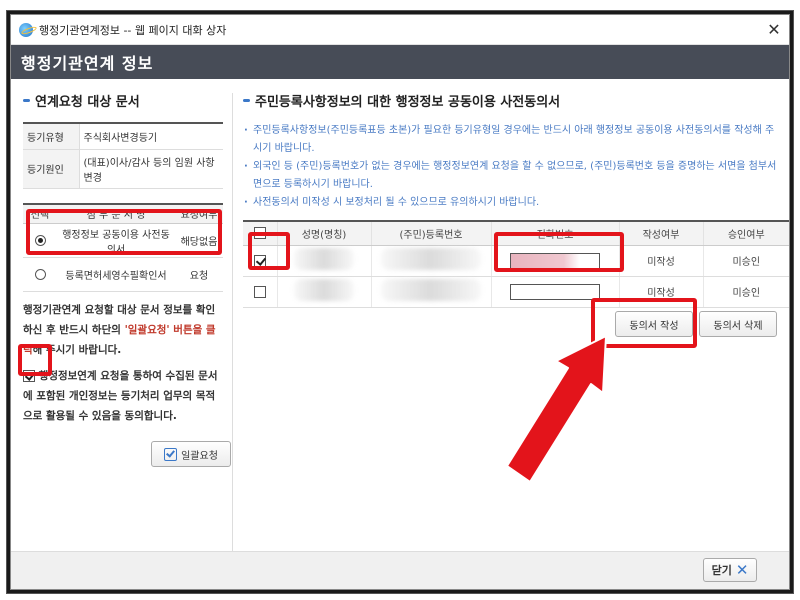 The height and width of the screenshot is (600, 800). I want to click on col-header-request-status: 요청여부, so click(199, 213).